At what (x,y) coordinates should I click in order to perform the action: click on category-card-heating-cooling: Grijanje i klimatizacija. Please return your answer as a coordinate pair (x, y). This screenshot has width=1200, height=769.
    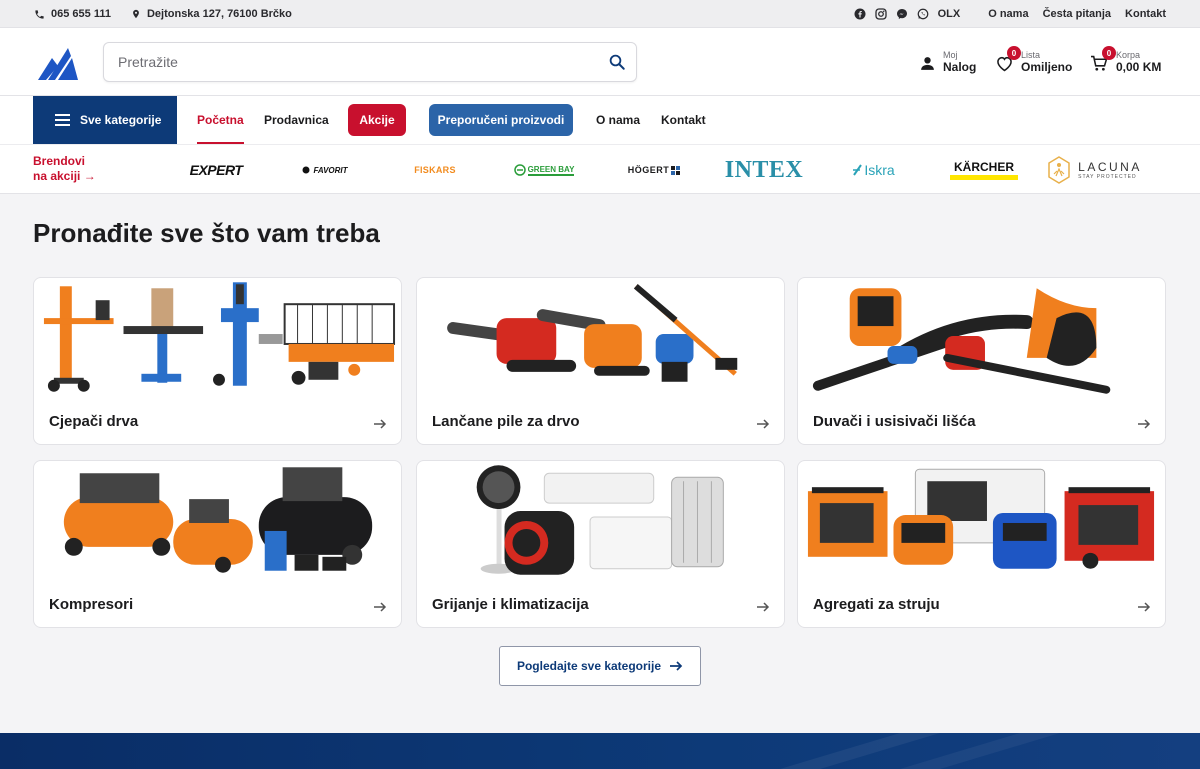
    Looking at the image, I should click on (600, 544).